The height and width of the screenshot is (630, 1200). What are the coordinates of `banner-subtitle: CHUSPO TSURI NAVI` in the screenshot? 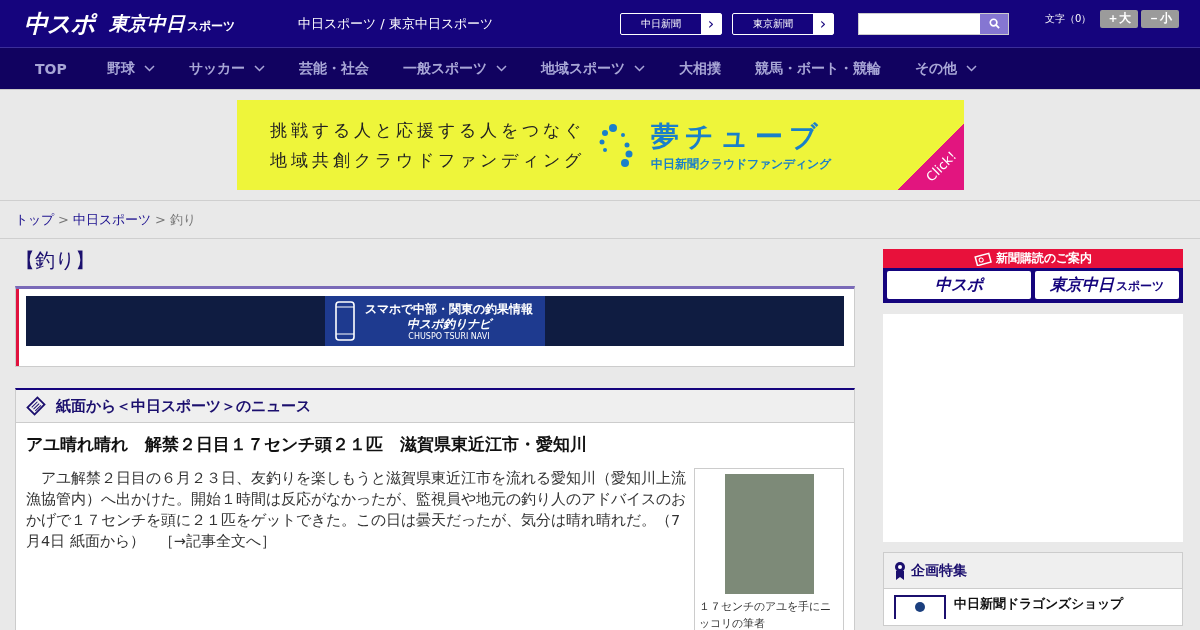 It's located at (449, 336).